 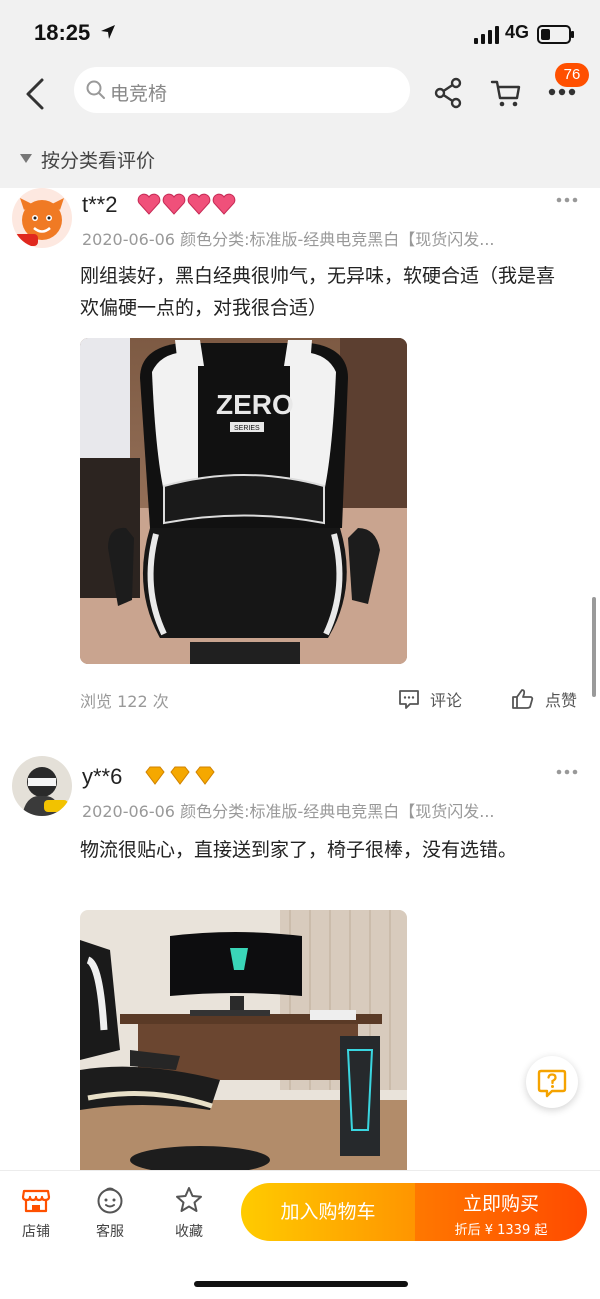 What do you see at coordinates (561, 700) in the screenshot?
I see `like-label: 点赞` at bounding box center [561, 700].